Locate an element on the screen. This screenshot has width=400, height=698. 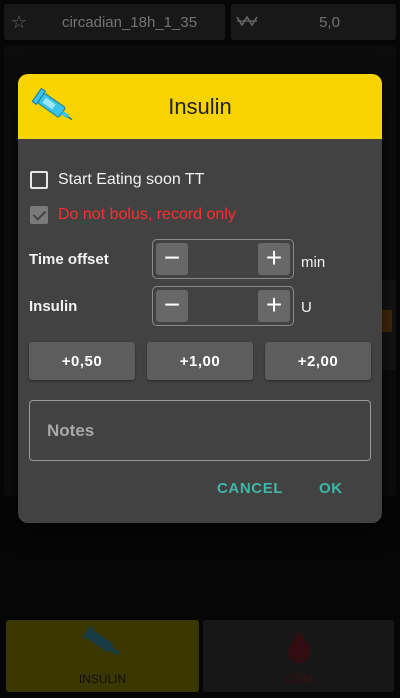
add-2-00-button: +2,00 is located at coordinates (318, 361).